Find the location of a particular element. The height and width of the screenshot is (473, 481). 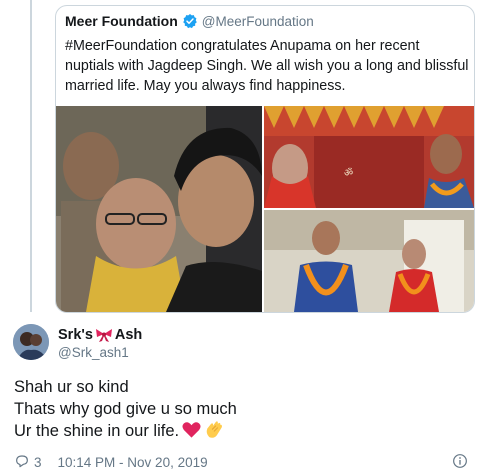

reply-author-name: Srk's Ash is located at coordinates (100, 335).